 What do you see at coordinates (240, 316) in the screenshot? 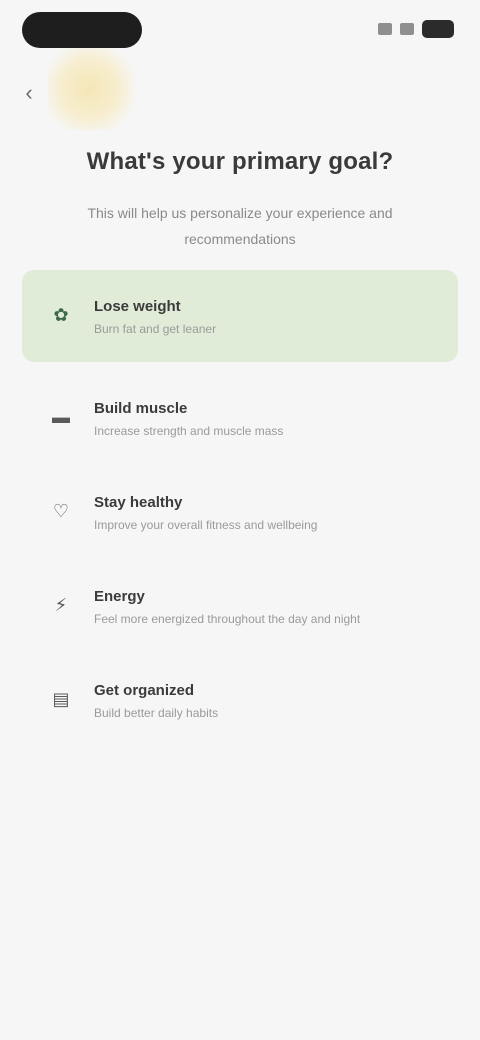
I see `goal-option-lose-weight: ✿ Lose weight Burn fat and get leaner` at bounding box center [240, 316].